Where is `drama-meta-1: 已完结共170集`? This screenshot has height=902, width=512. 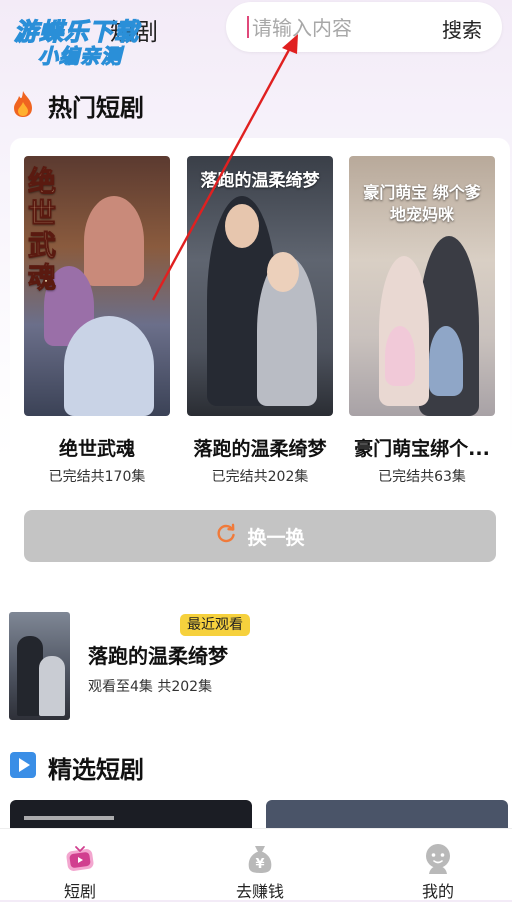
drama-meta-1: 已完结共170集 is located at coordinates (97, 477).